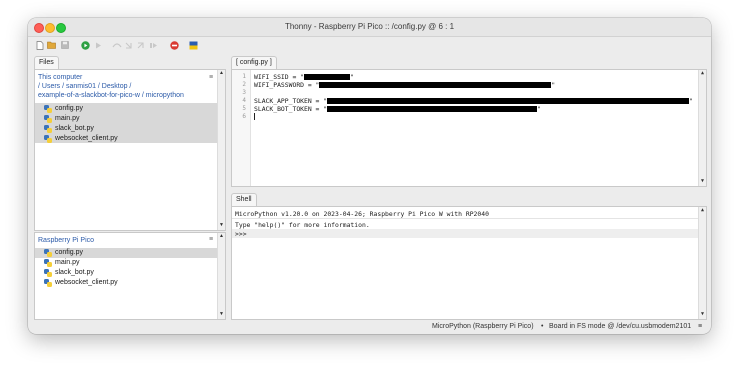 Image resolution: width=740 pixels, height=372 pixels. I want to click on code-text: SLACK_BOT_TOKEN = ", so click(291, 109).